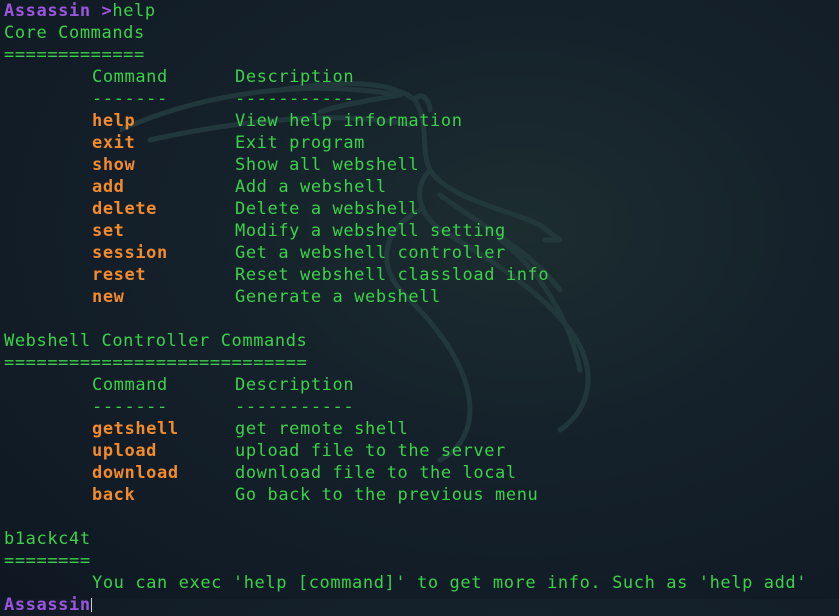 The width and height of the screenshot is (839, 616). Describe the element at coordinates (327, 165) in the screenshot. I see `command-description: Show all webshell` at that location.